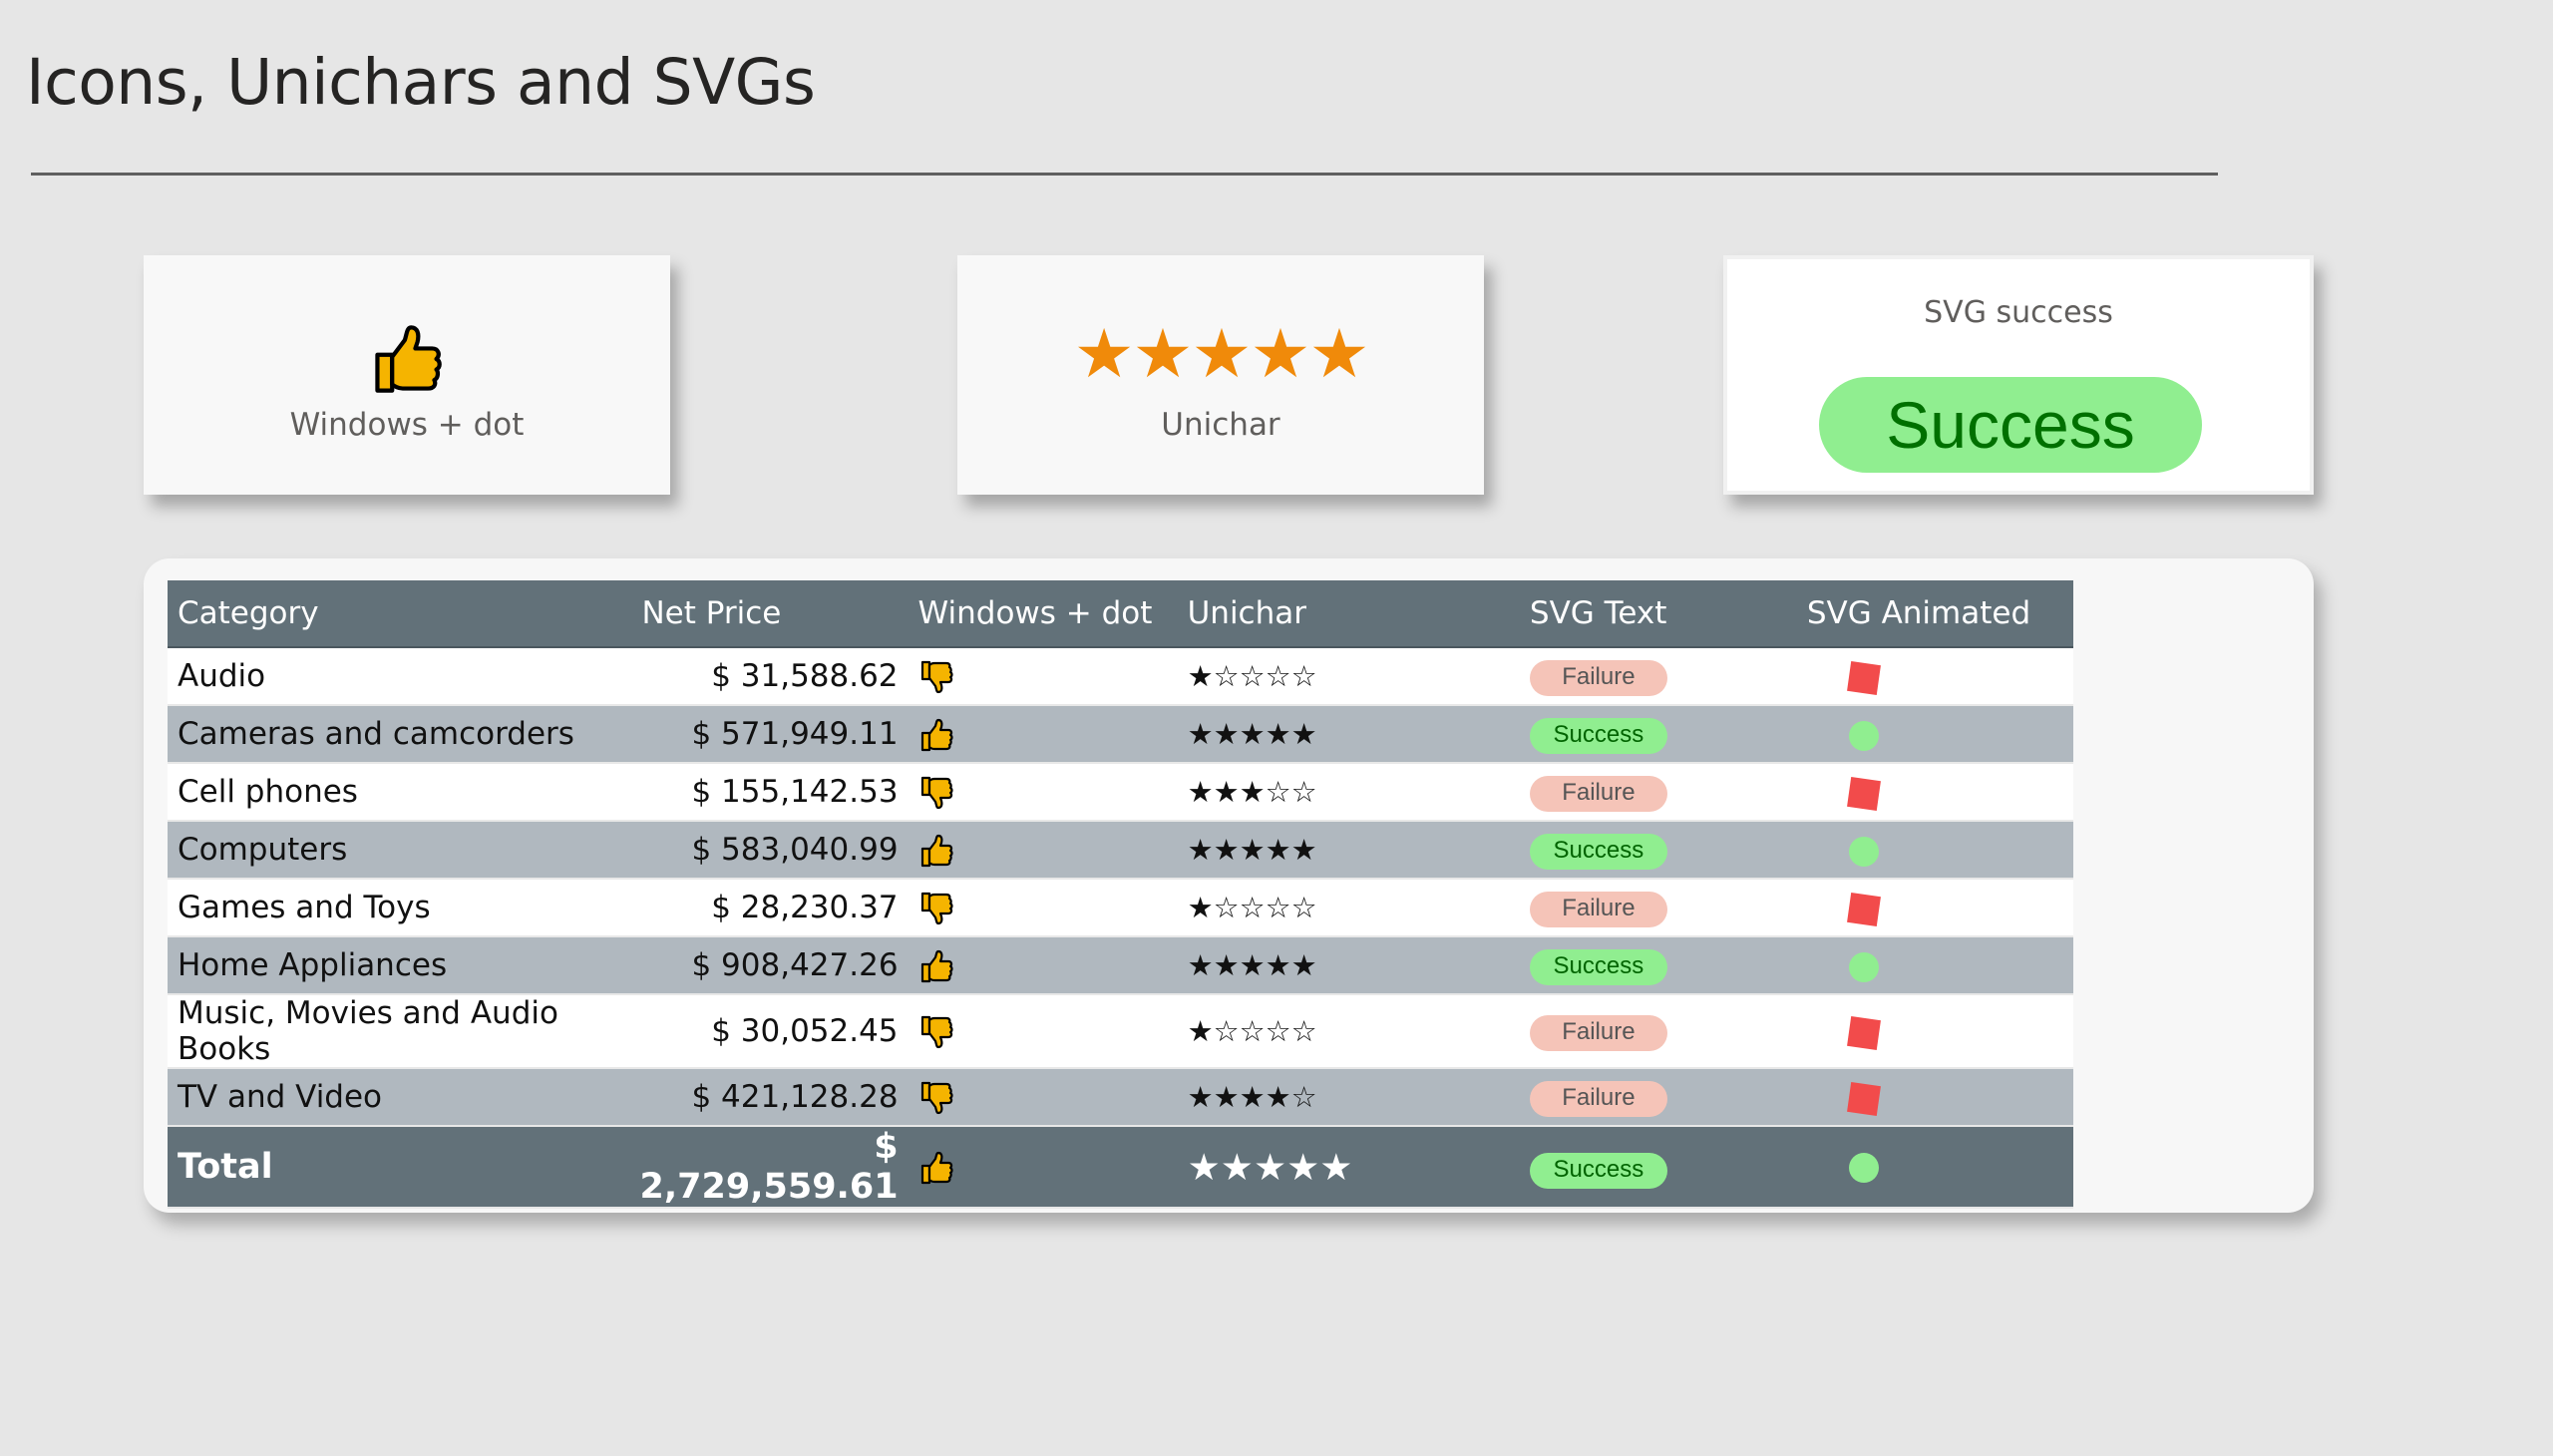 The width and height of the screenshot is (2553, 1456). I want to click on column-header-windows-dot: Windows + dot, so click(1043, 614).